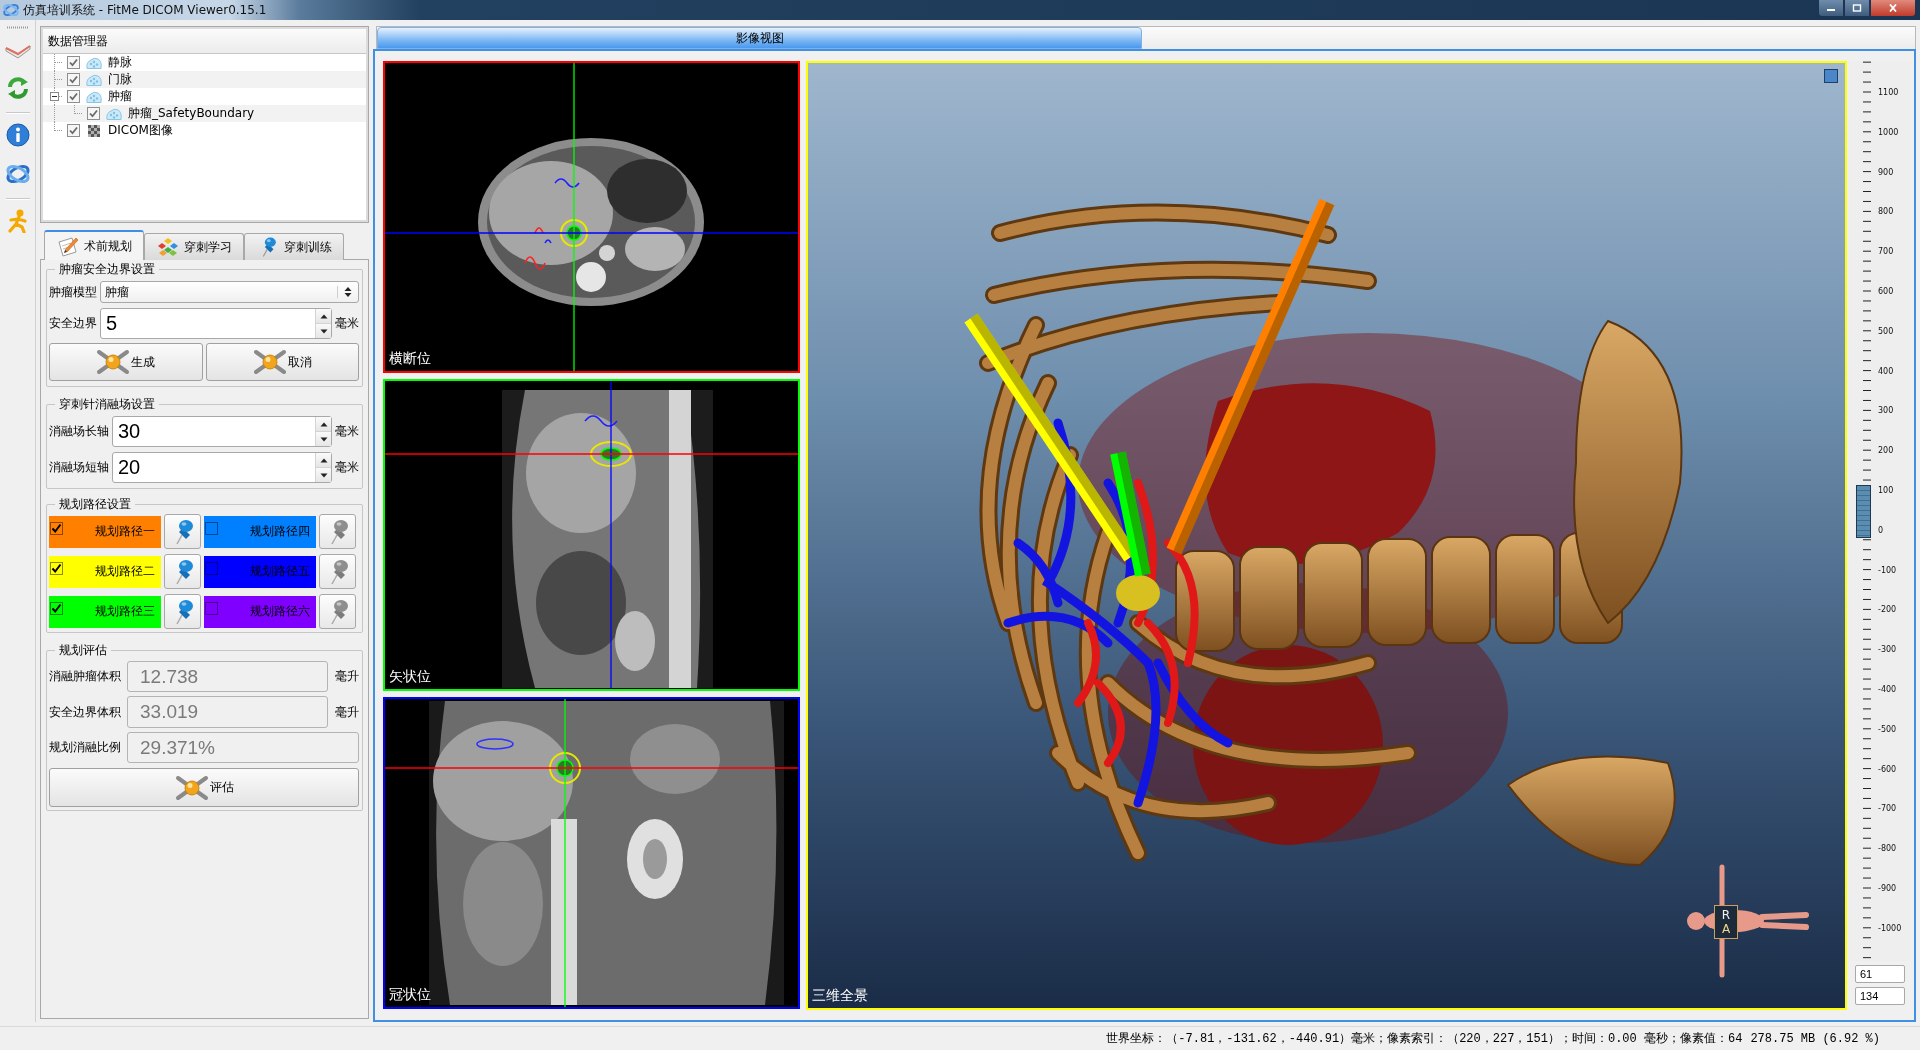 The height and width of the screenshot is (1050, 1920). What do you see at coordinates (140, 130) in the screenshot?
I see `tree-label: DICOM图像` at bounding box center [140, 130].